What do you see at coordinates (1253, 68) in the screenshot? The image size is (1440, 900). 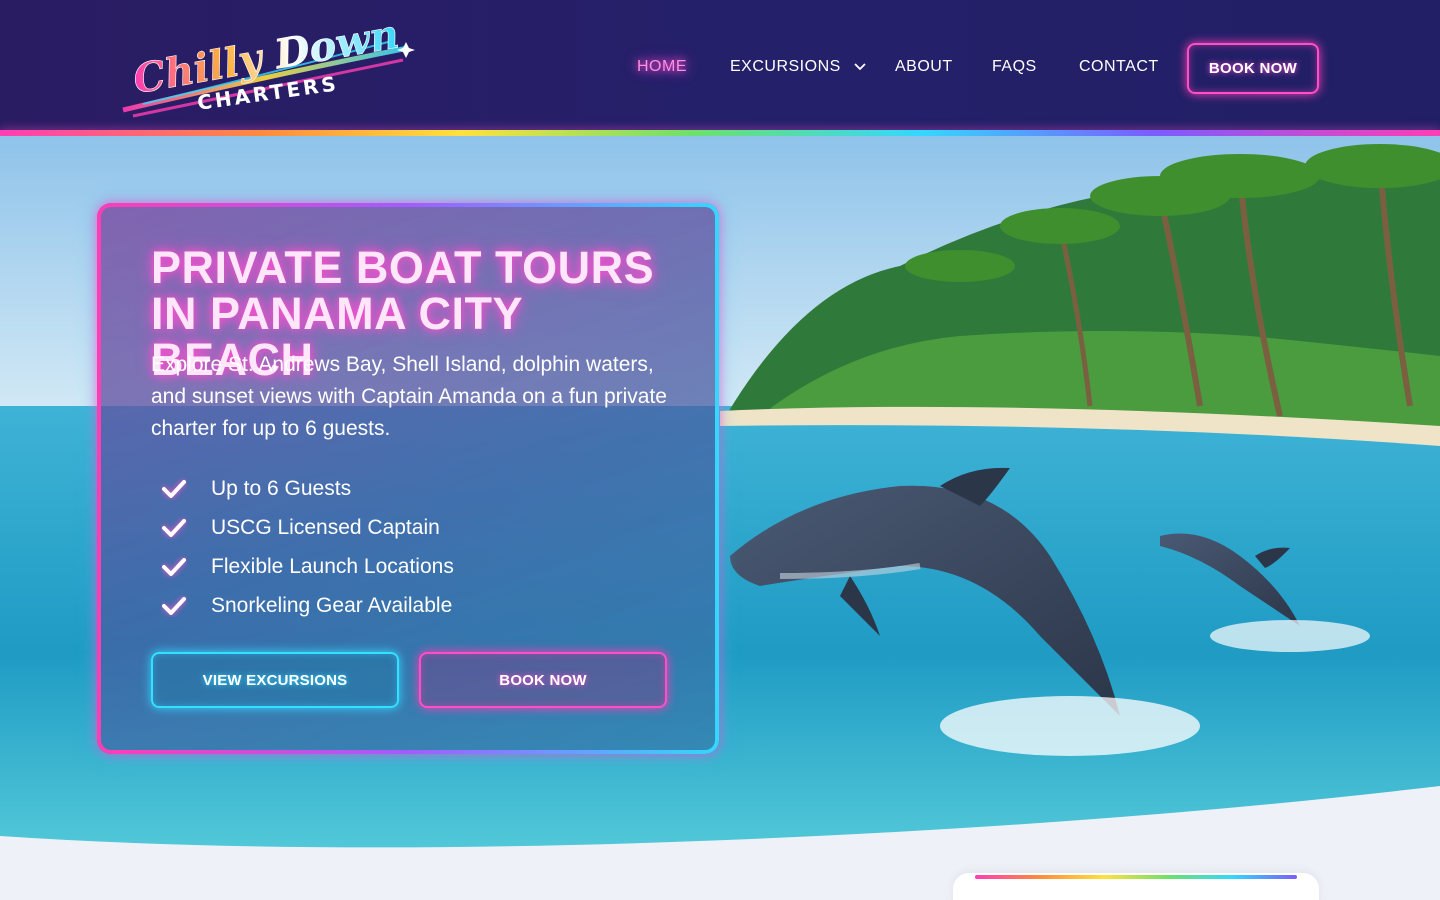 I see `header-book-now-button: BOOK NOW` at bounding box center [1253, 68].